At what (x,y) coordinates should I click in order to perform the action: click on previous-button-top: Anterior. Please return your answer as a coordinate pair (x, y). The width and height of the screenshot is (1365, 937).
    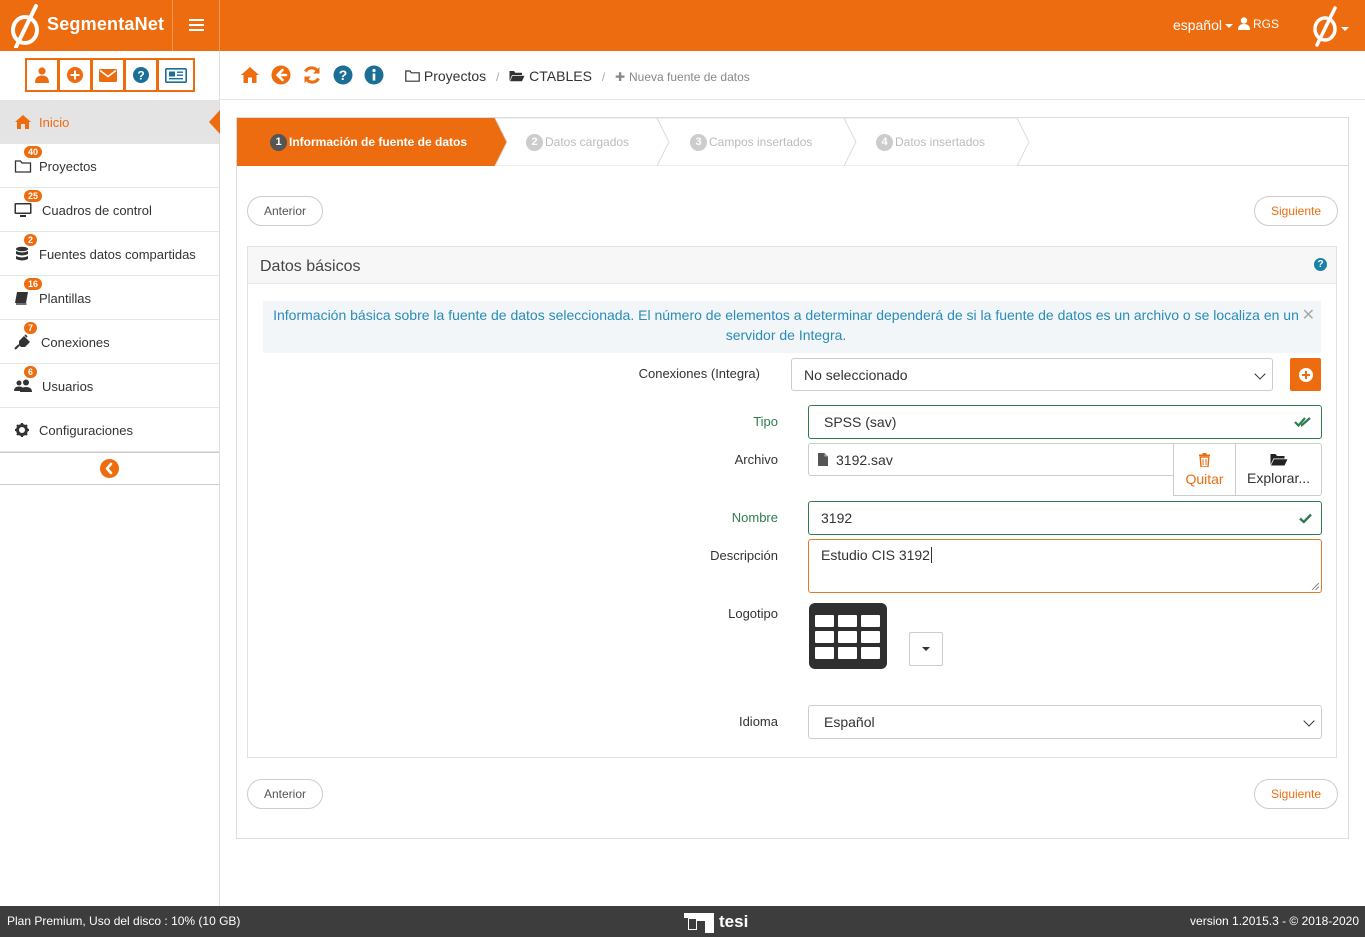
    Looking at the image, I should click on (285, 211).